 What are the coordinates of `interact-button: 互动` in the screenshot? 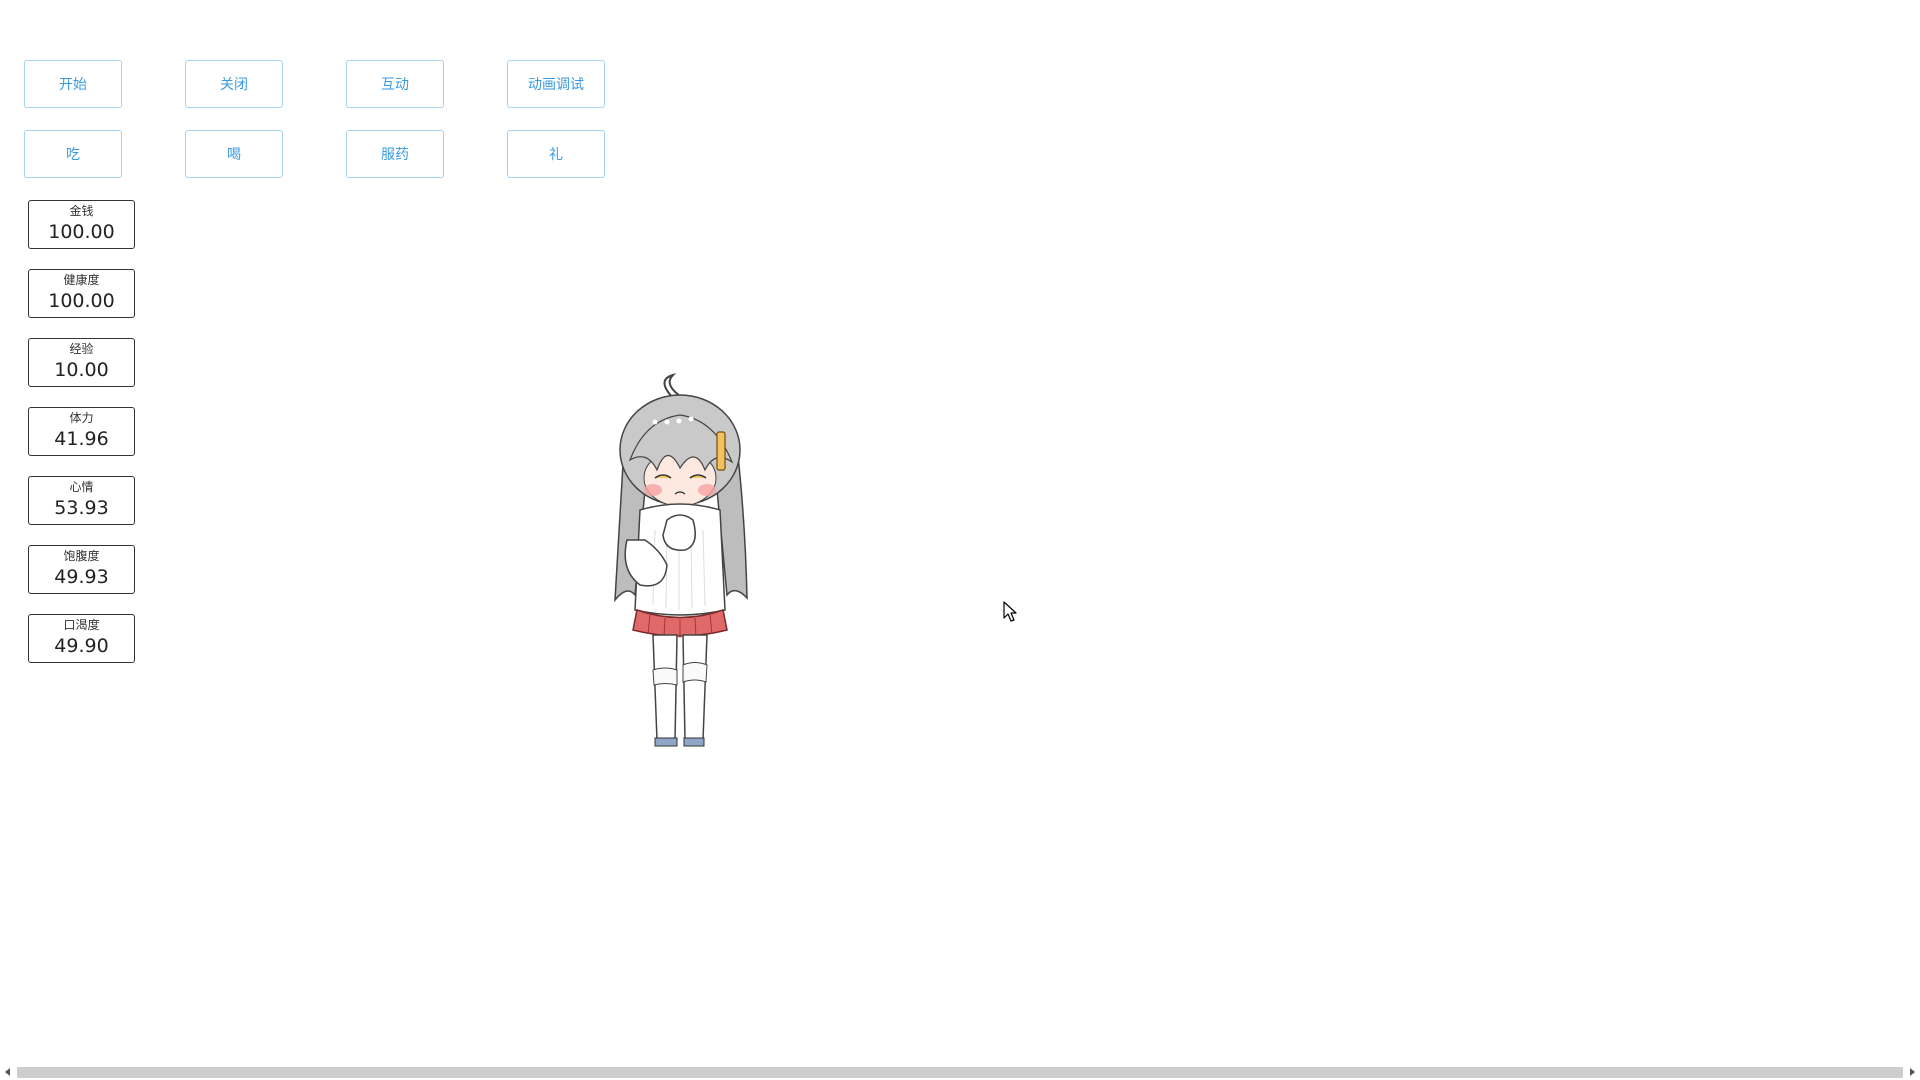 It's located at (395, 84).